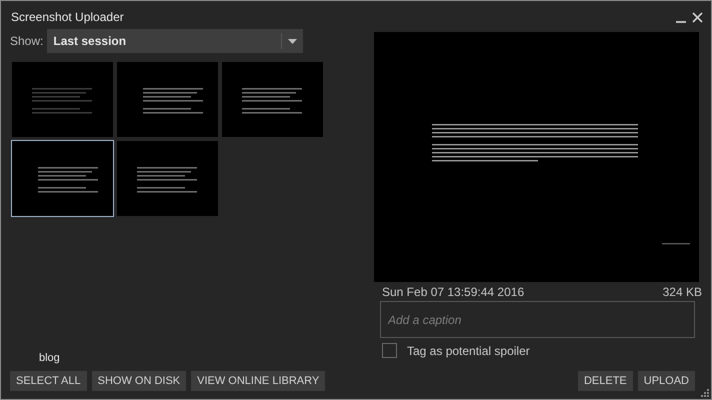 The width and height of the screenshot is (712, 400). What do you see at coordinates (48, 381) in the screenshot?
I see `action-button: SELECT ALL` at bounding box center [48, 381].